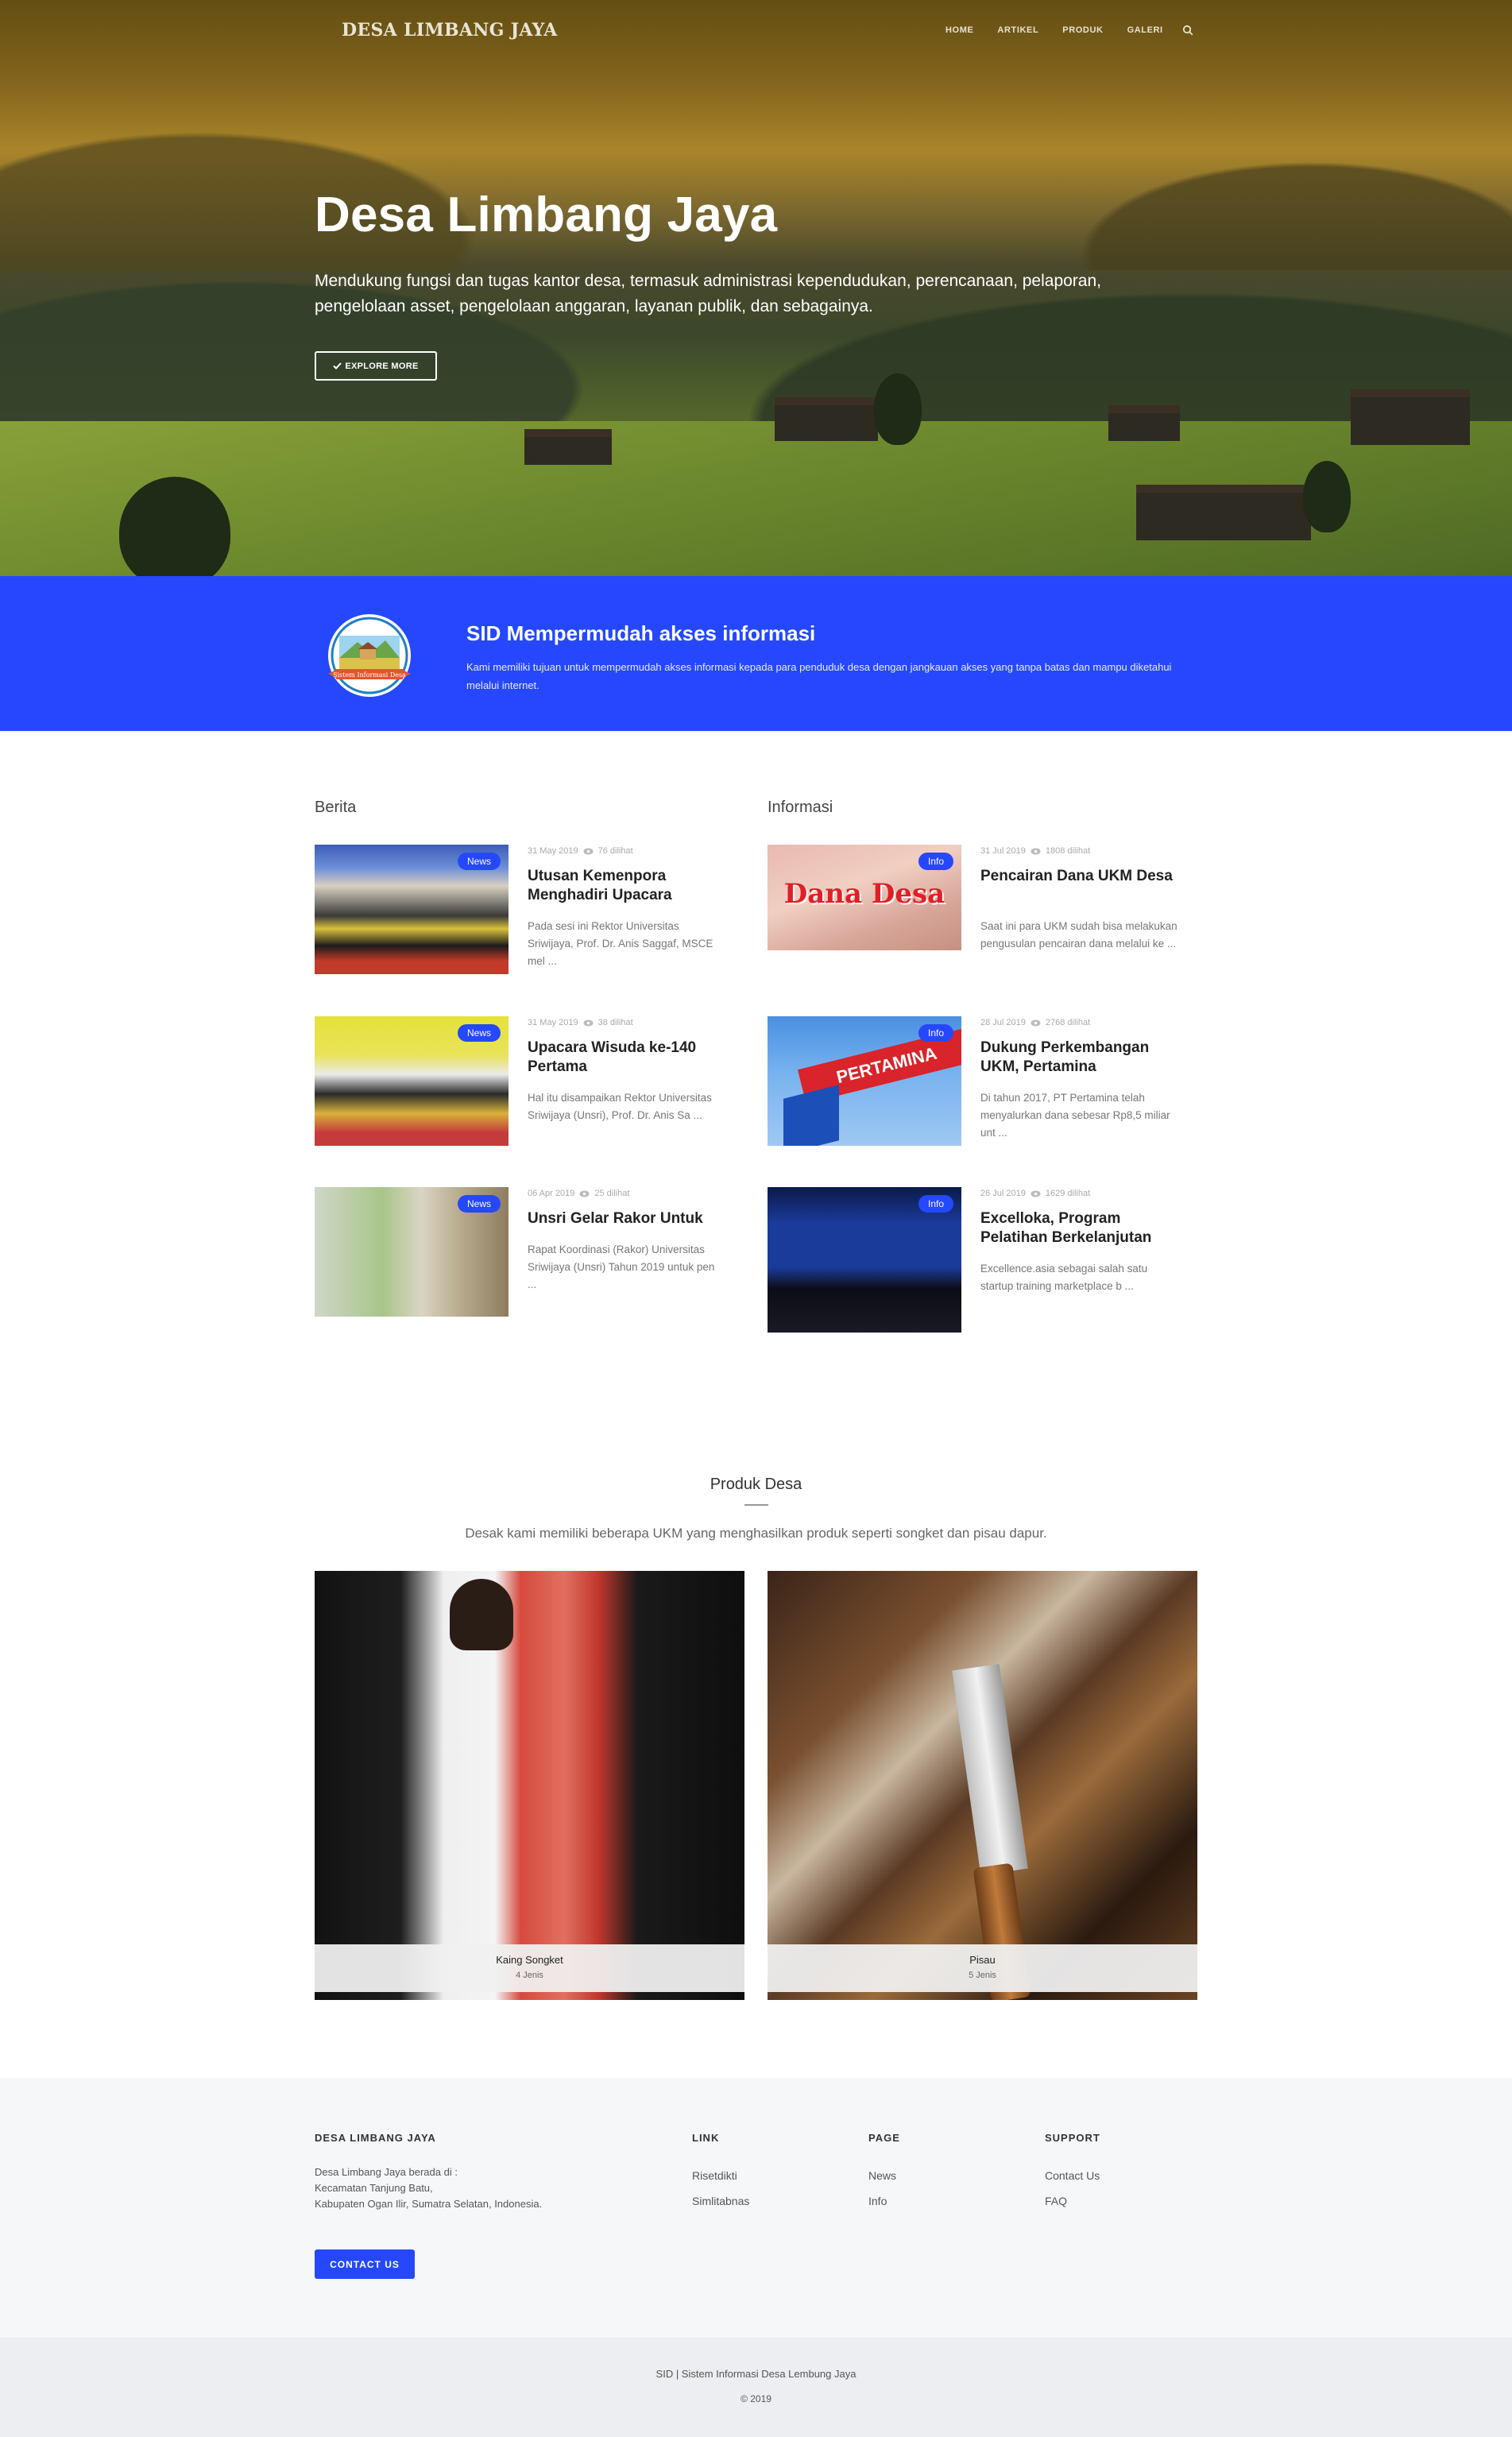 The image size is (1512, 2437). What do you see at coordinates (551, 1193) in the screenshot?
I see `news-date: 06 Apr 2019` at bounding box center [551, 1193].